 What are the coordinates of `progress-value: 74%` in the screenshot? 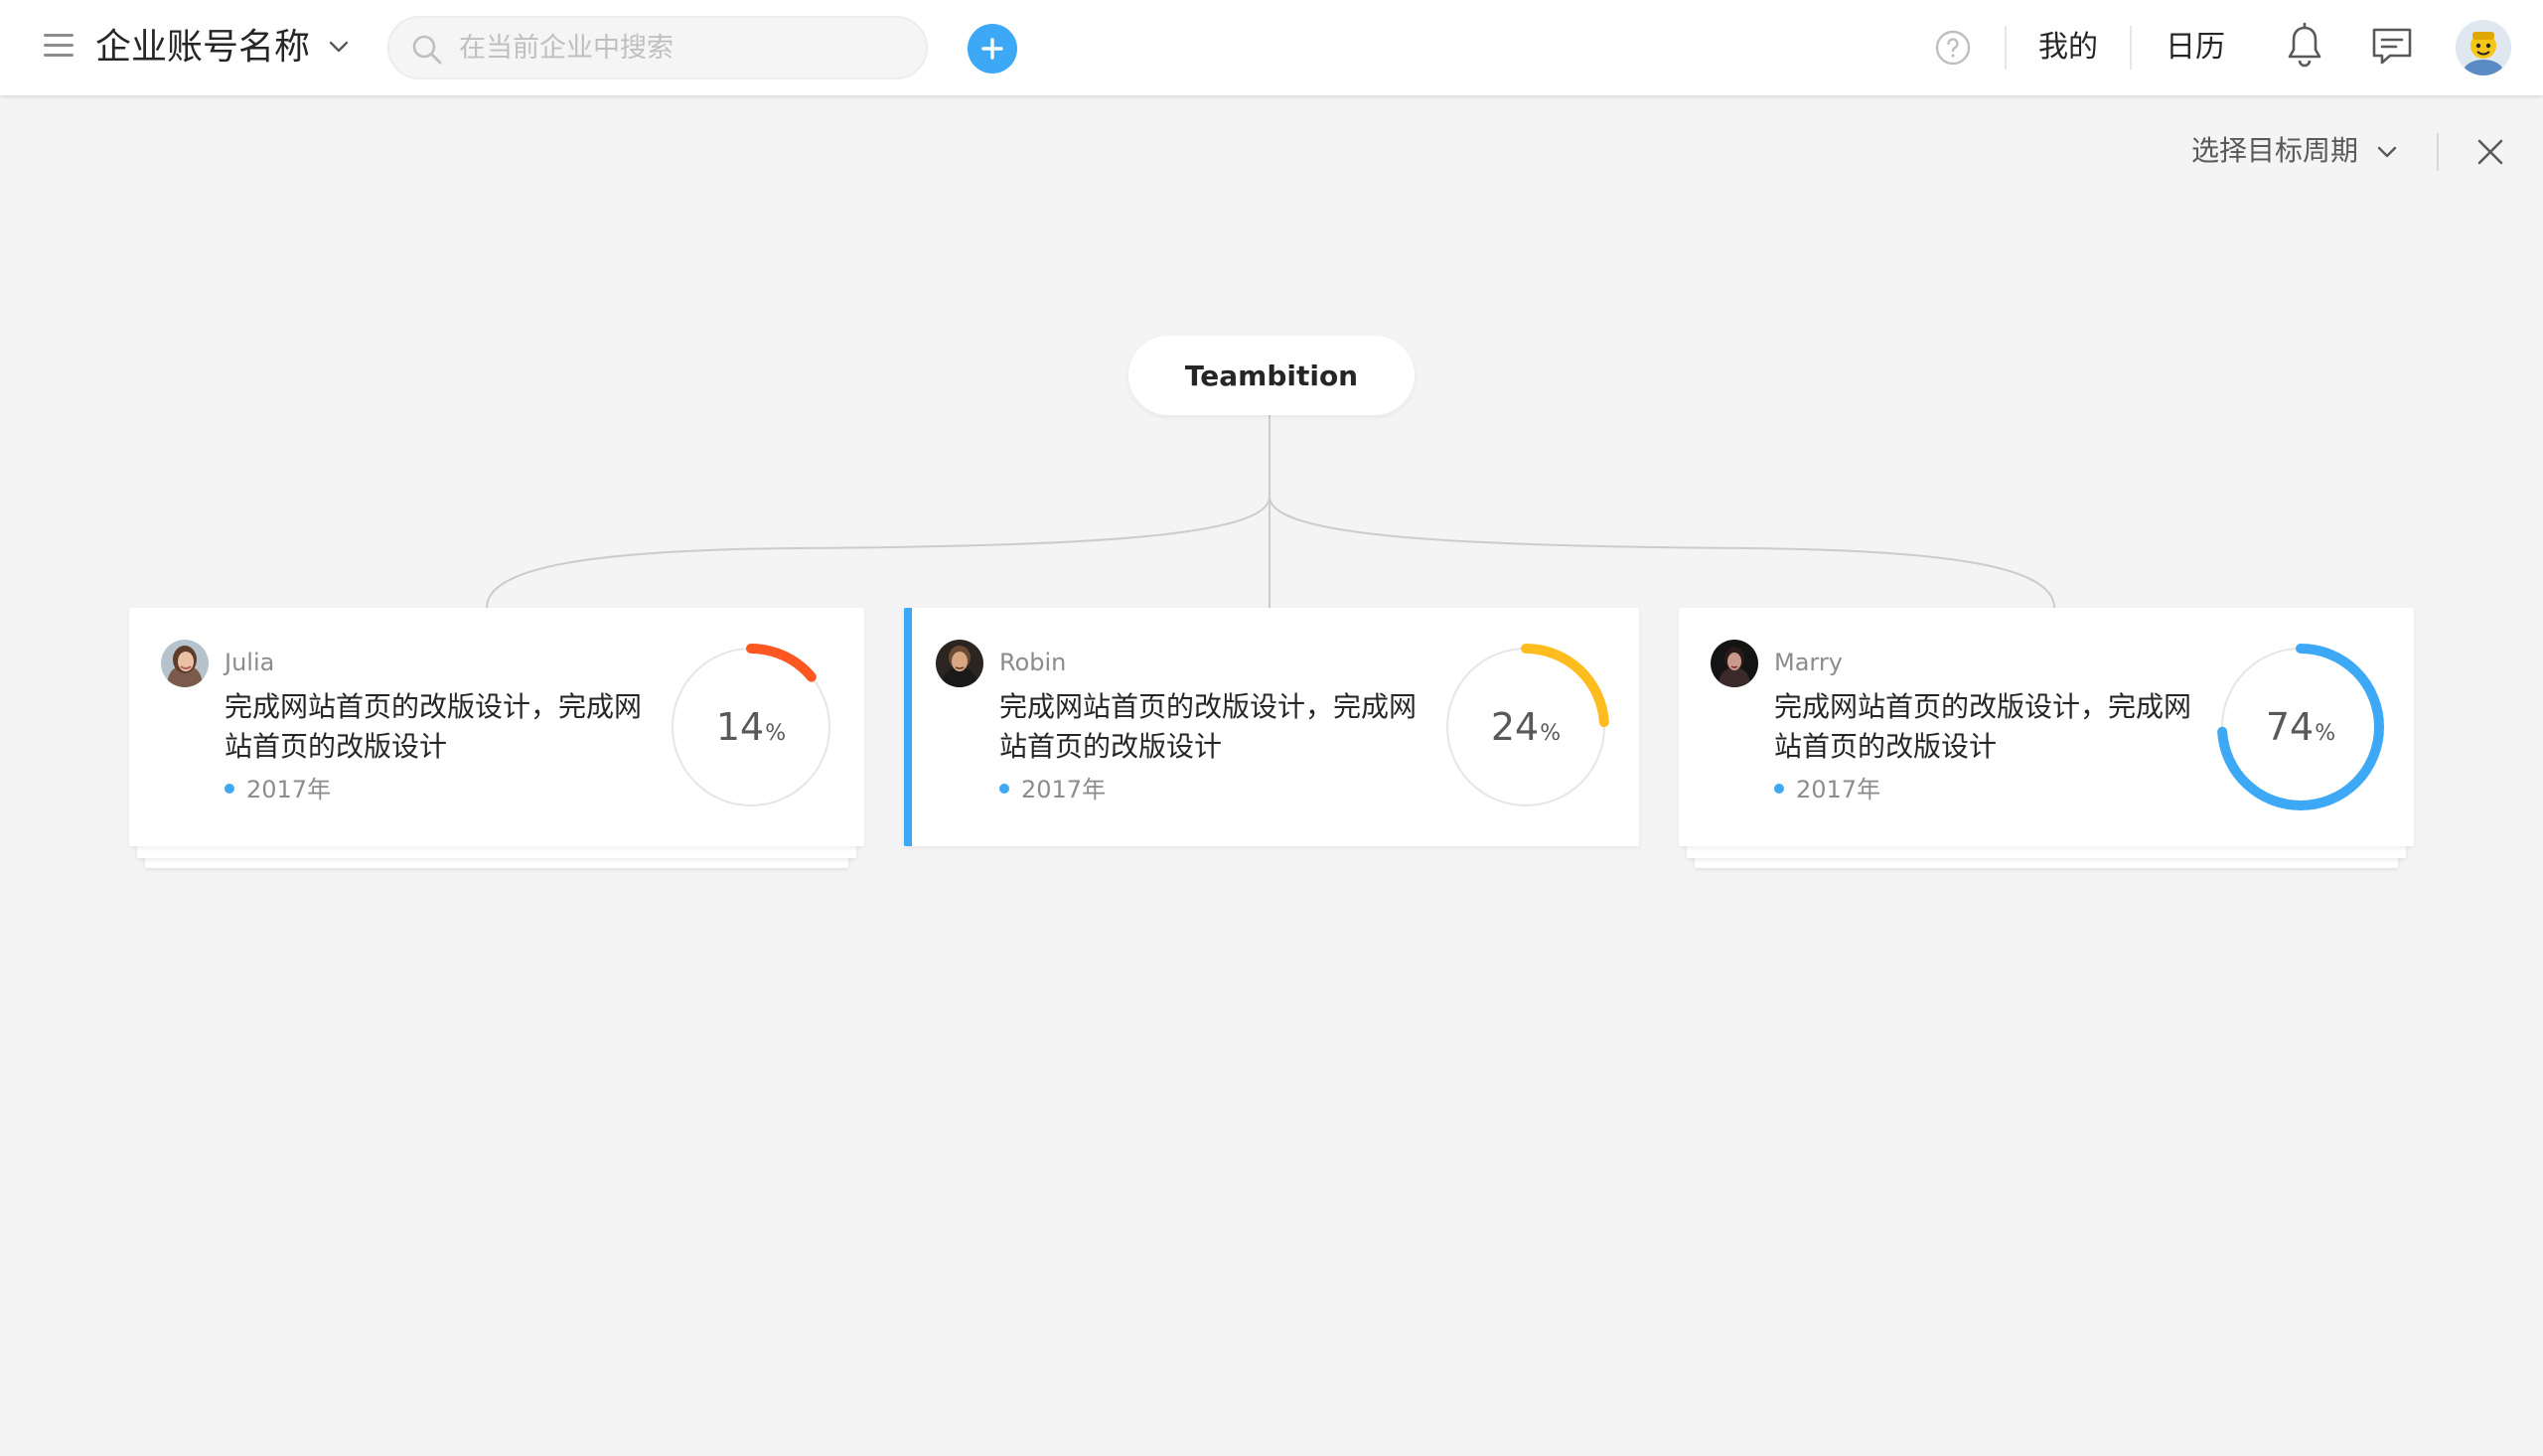 It's located at (2300, 727).